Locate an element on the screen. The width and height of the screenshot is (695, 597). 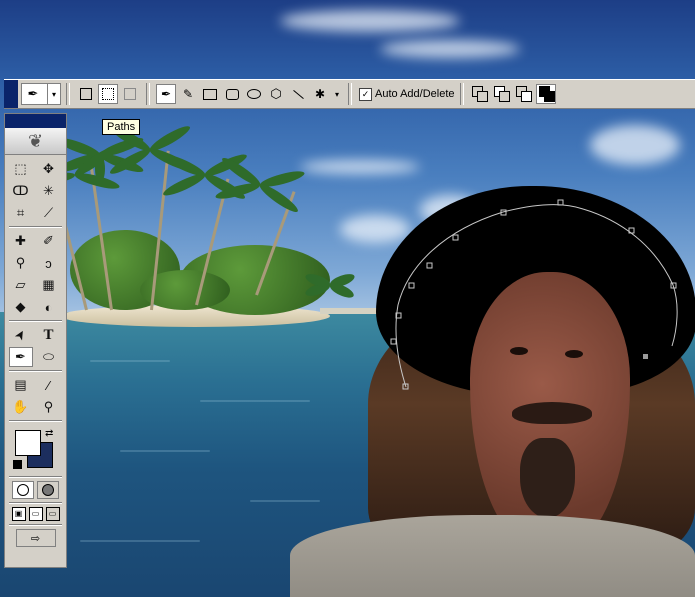
marquee-tool: ⬚ is located at coordinates (21, 169).